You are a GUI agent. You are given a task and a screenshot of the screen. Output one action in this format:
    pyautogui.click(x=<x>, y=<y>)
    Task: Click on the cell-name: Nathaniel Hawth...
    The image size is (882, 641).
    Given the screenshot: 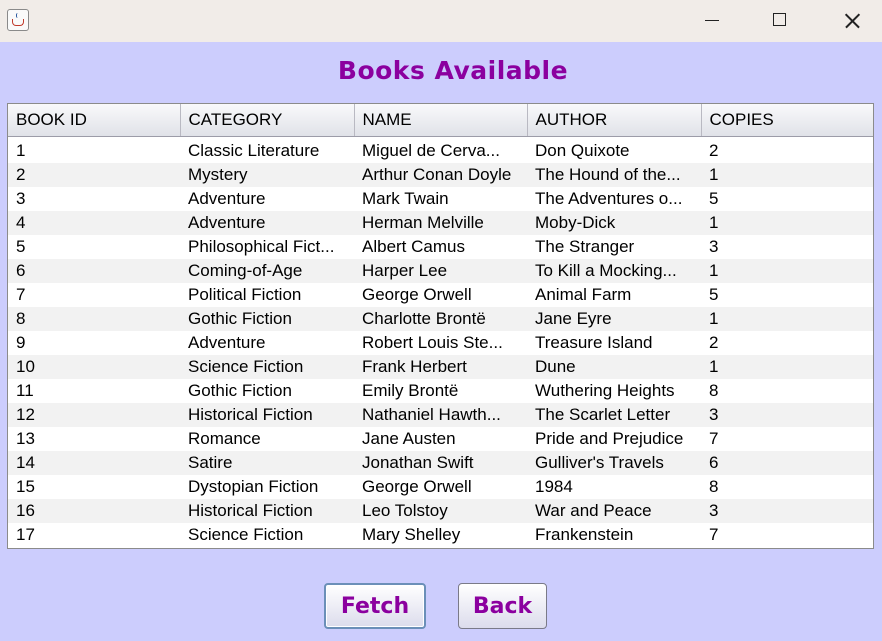 What is the action you would take?
    pyautogui.click(x=440, y=414)
    